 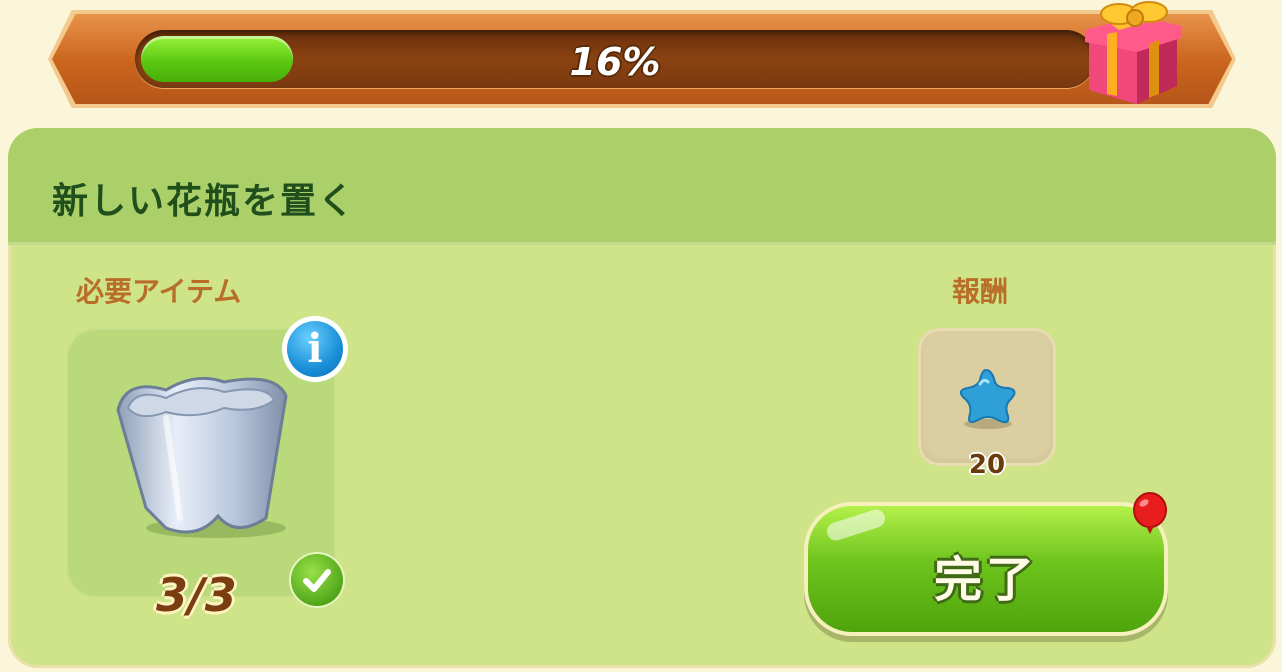 I want to click on vase-icon, so click(x=202, y=457).